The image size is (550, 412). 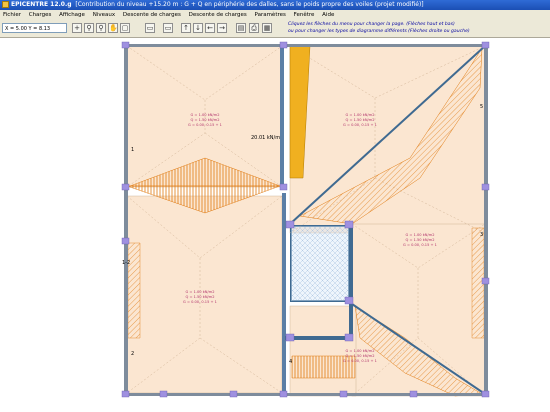 What do you see at coordinates (282, 116) in the screenshot?
I see `wall-middle-vertical-top` at bounding box center [282, 116].